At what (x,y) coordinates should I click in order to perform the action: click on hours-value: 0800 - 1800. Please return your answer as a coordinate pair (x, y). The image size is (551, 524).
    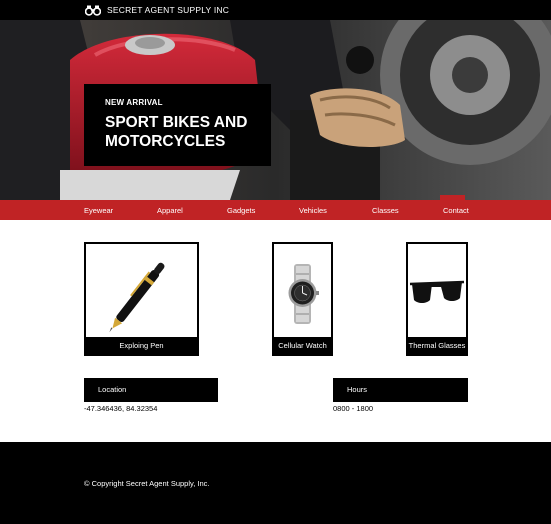
    Looking at the image, I should click on (353, 408).